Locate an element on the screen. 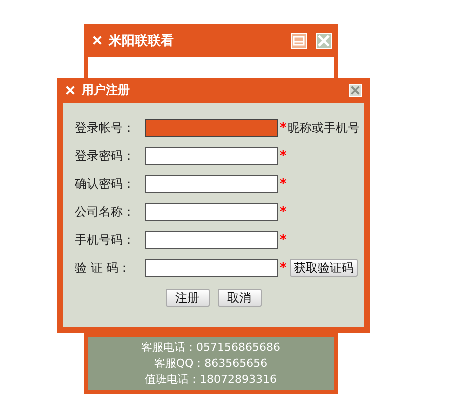 This screenshot has height=418, width=450. close-icon is located at coordinates (355, 90).